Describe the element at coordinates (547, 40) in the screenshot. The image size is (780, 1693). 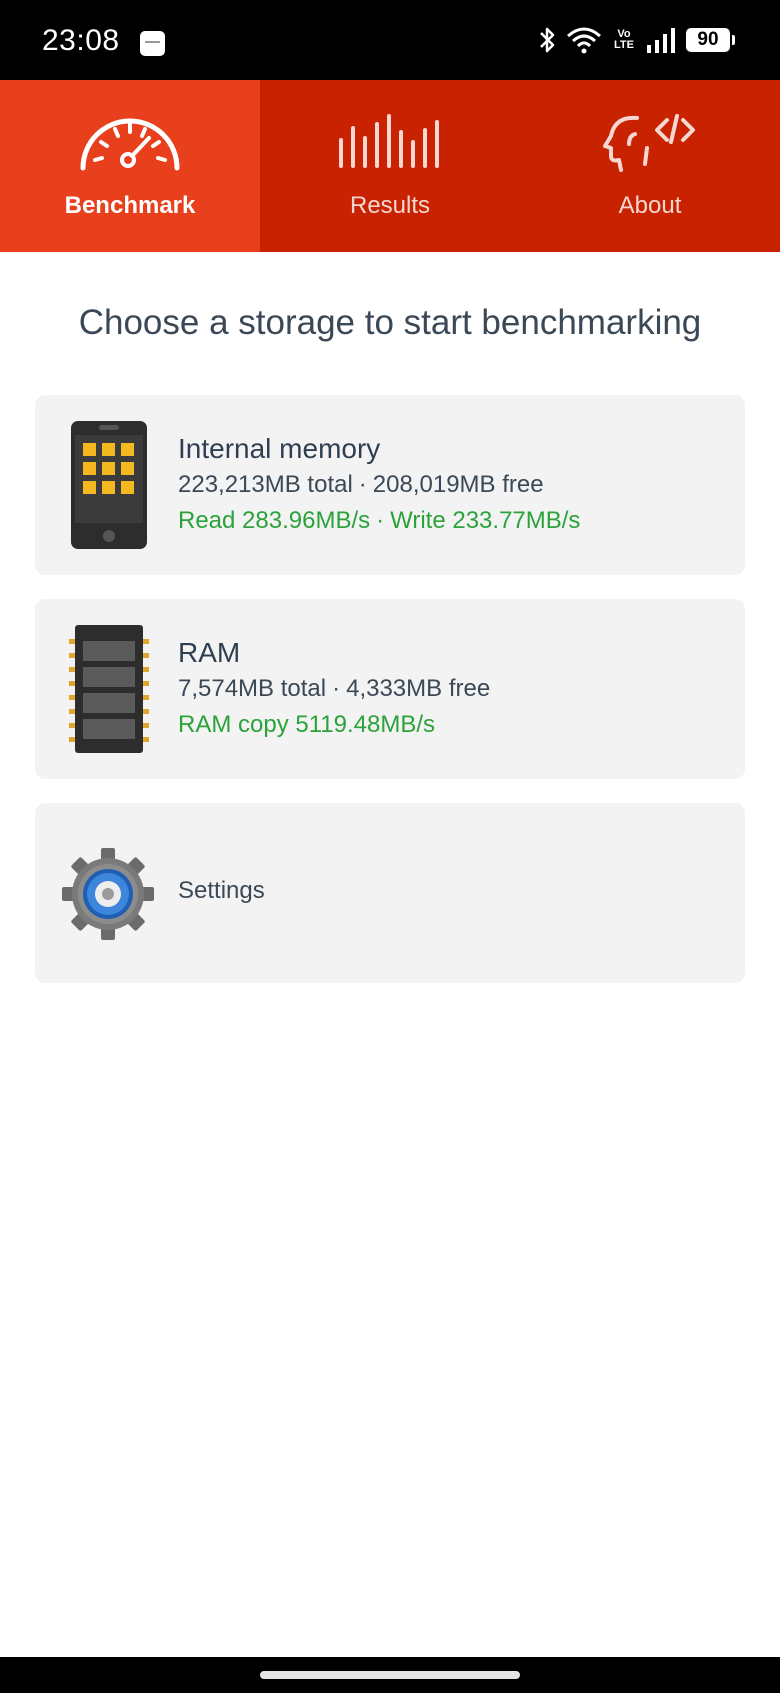
I see `bluetooth-icon` at that location.